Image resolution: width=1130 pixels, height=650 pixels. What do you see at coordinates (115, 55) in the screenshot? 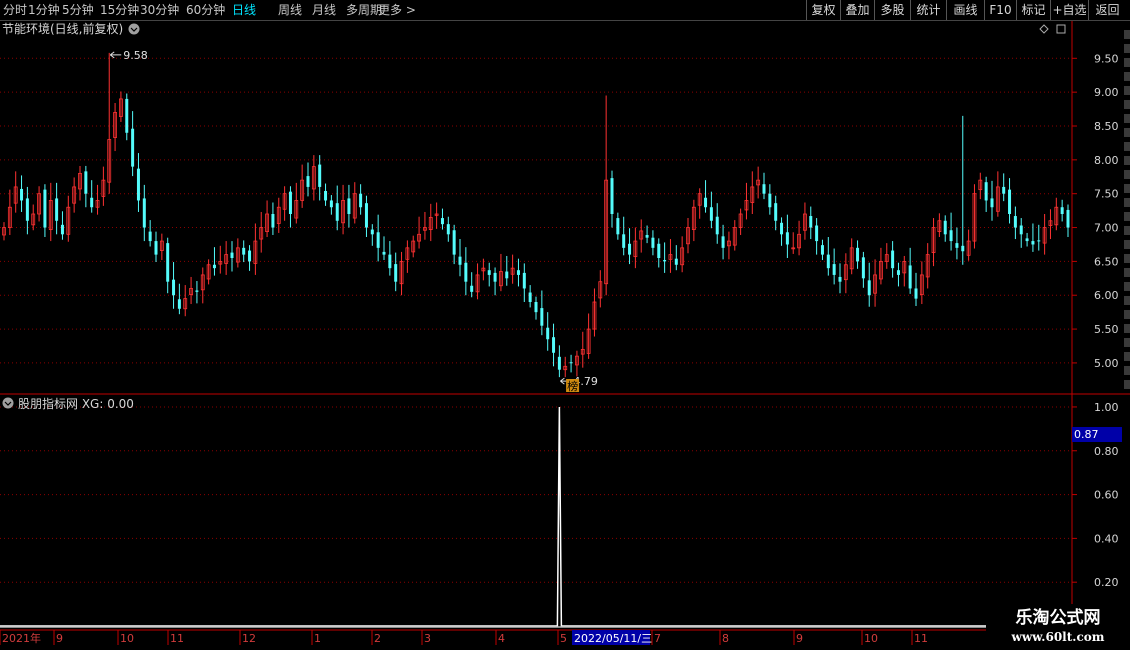
I see `high-arrow-icon` at bounding box center [115, 55].